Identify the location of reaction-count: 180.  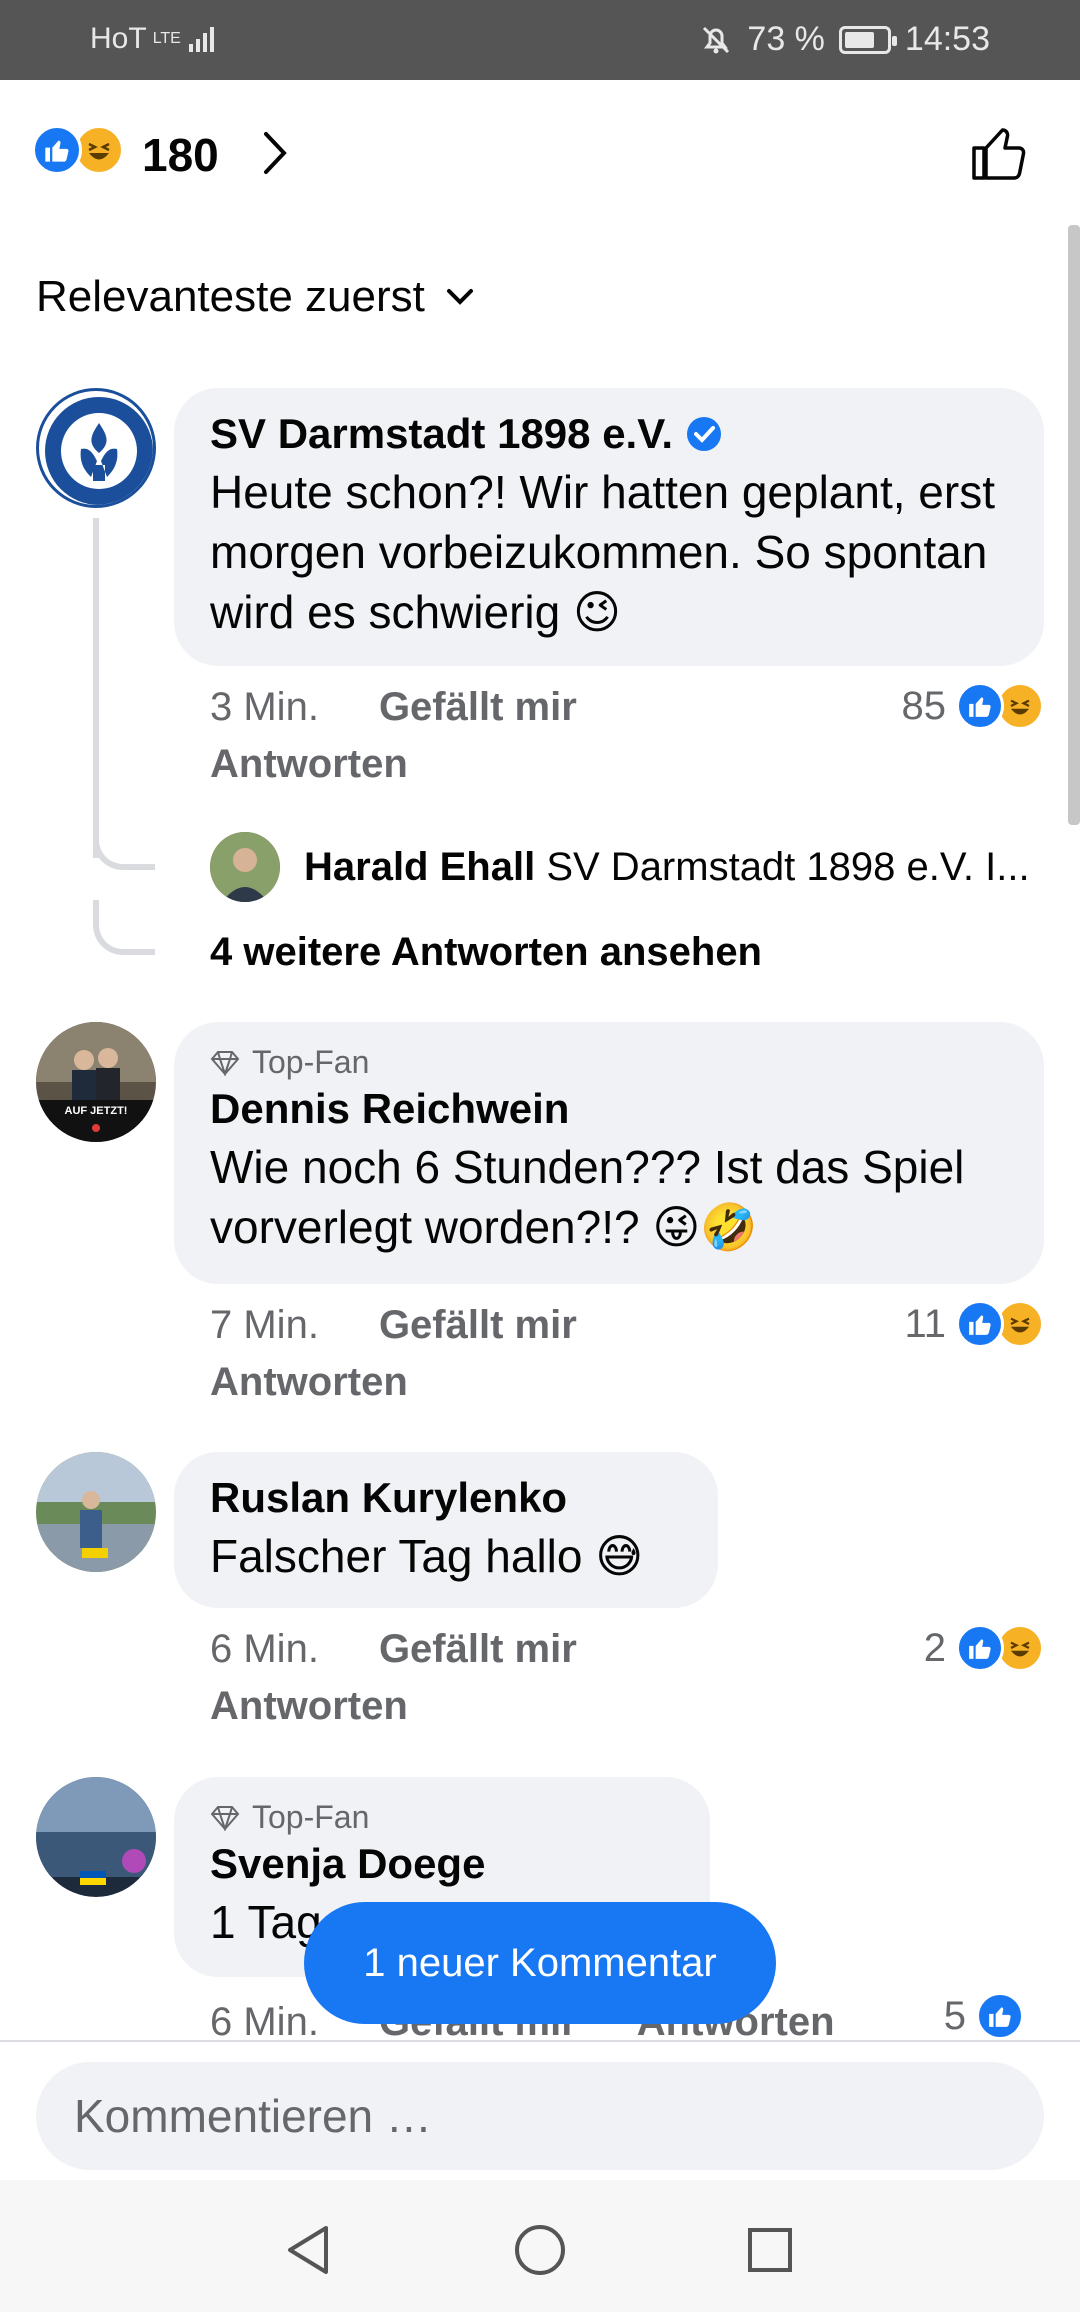
(180, 155).